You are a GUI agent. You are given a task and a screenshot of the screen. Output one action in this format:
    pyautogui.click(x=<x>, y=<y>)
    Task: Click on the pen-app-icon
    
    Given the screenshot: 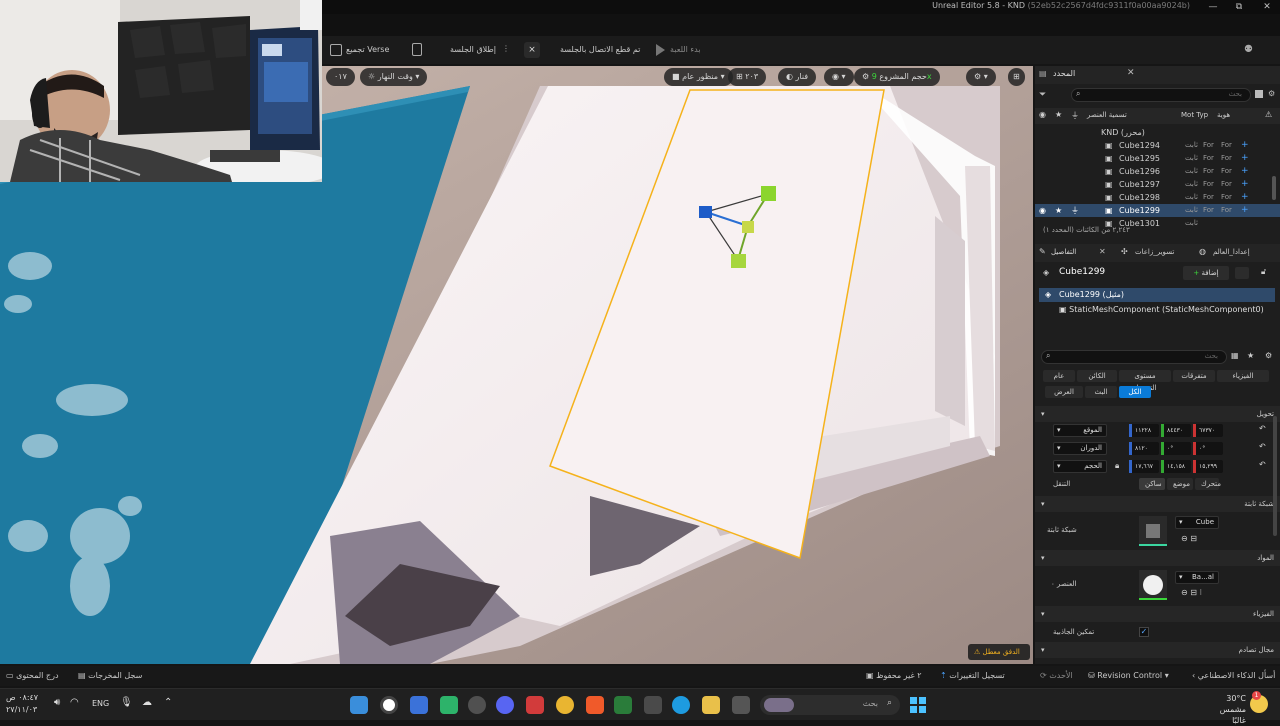 What is the action you would take?
    pyautogui.click(x=359, y=705)
    